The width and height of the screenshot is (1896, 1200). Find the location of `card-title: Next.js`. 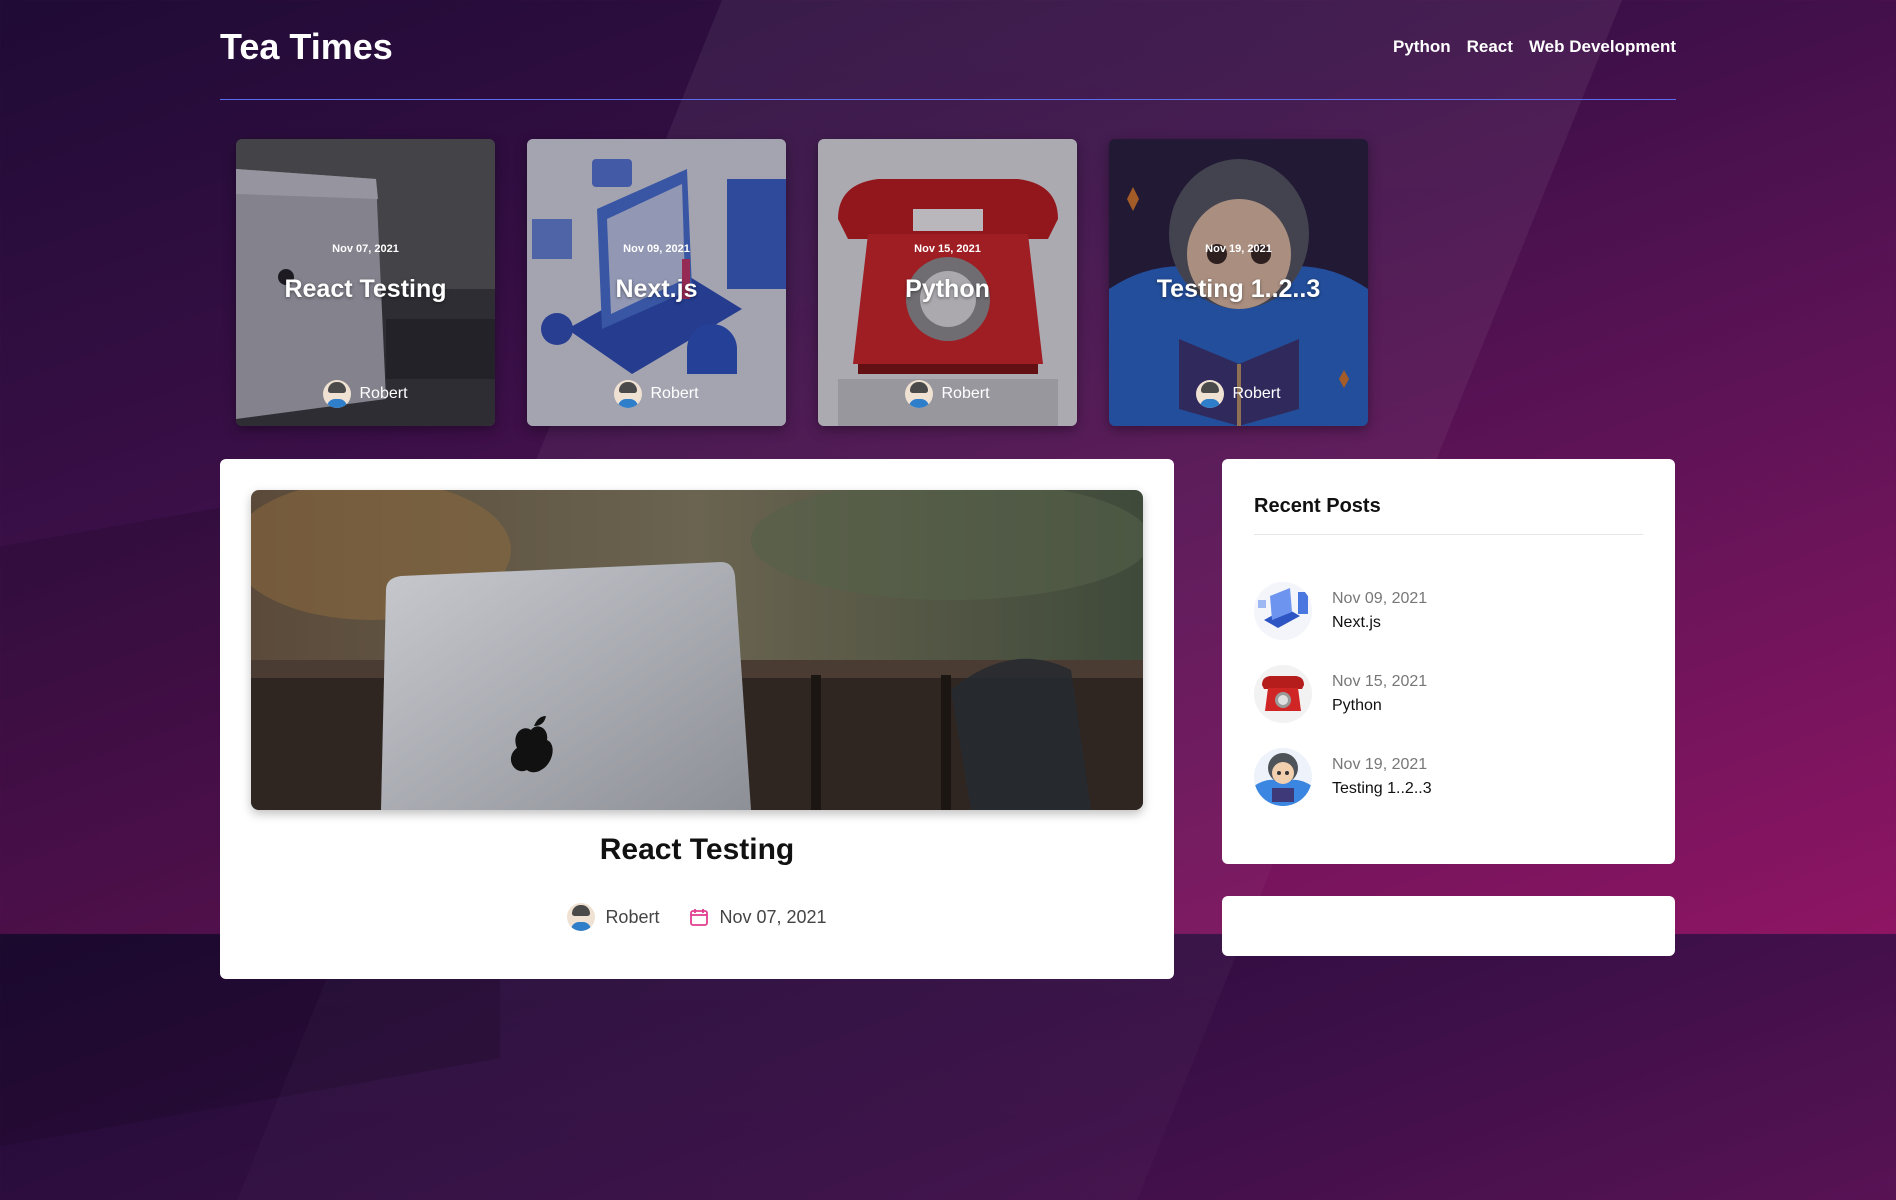

card-title: Next.js is located at coordinates (656, 289).